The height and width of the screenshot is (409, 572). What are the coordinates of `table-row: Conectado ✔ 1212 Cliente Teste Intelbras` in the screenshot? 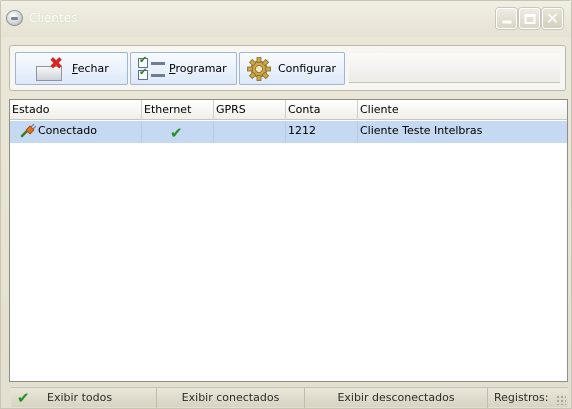 It's located at (288, 132).